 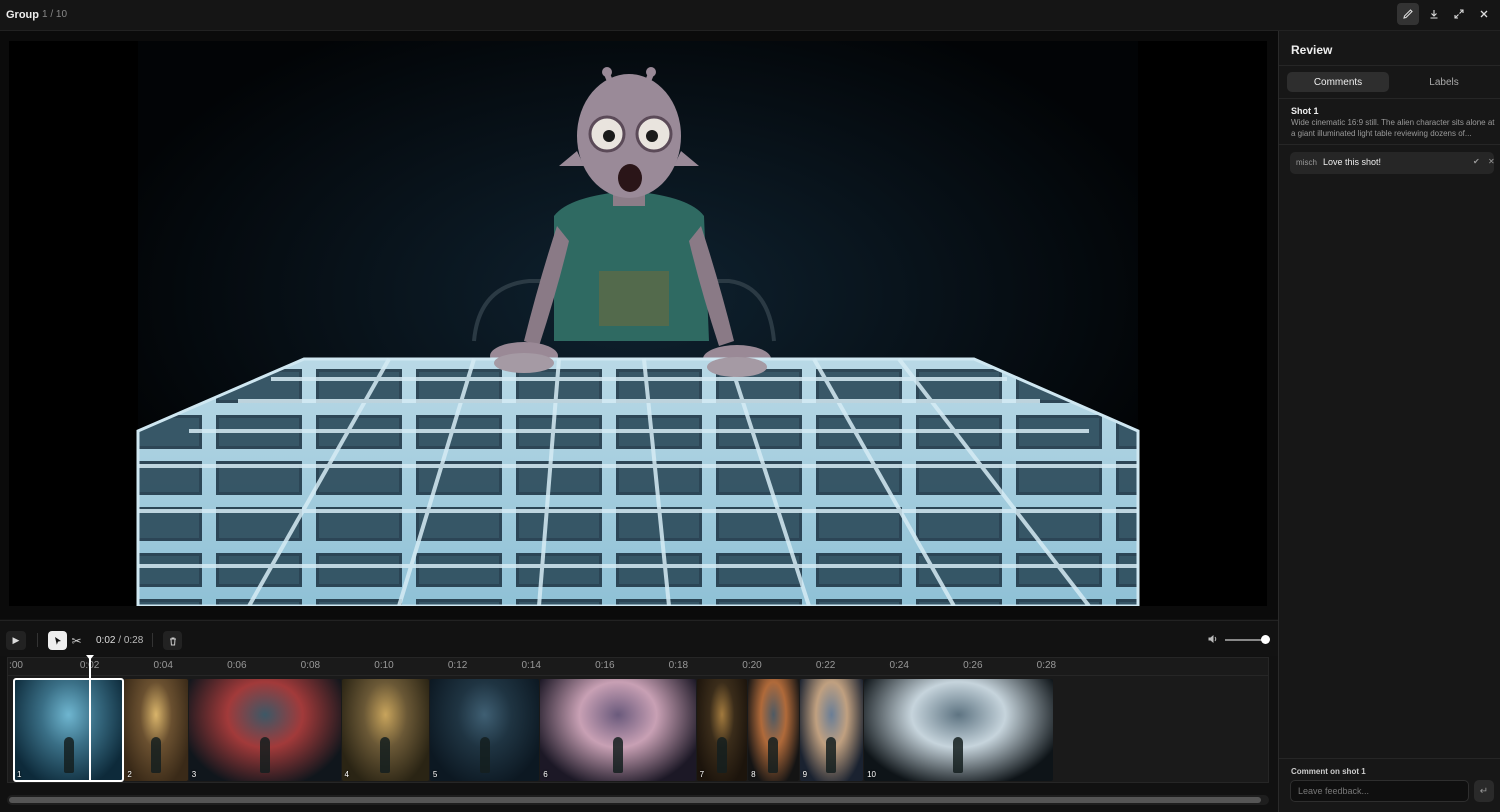 I want to click on clip-number: 1, so click(x=19, y=774).